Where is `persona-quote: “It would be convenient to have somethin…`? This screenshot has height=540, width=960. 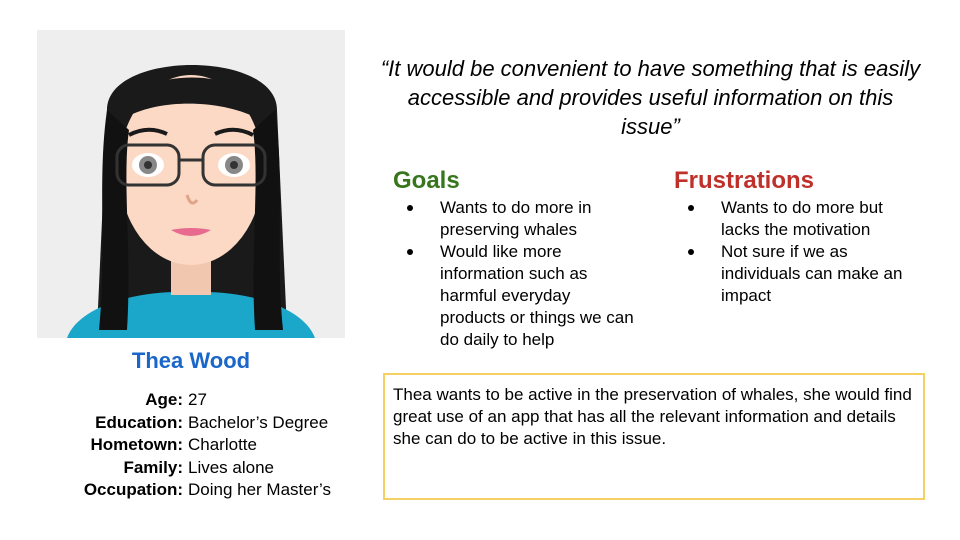 persona-quote: “It would be convenient to have somethin… is located at coordinates (650, 97).